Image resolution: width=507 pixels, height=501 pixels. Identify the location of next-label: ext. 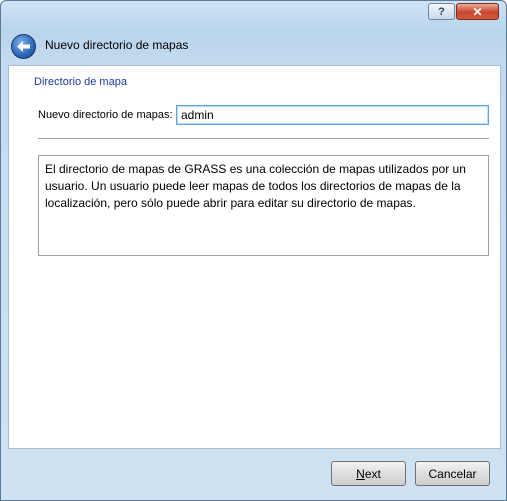
(372, 473).